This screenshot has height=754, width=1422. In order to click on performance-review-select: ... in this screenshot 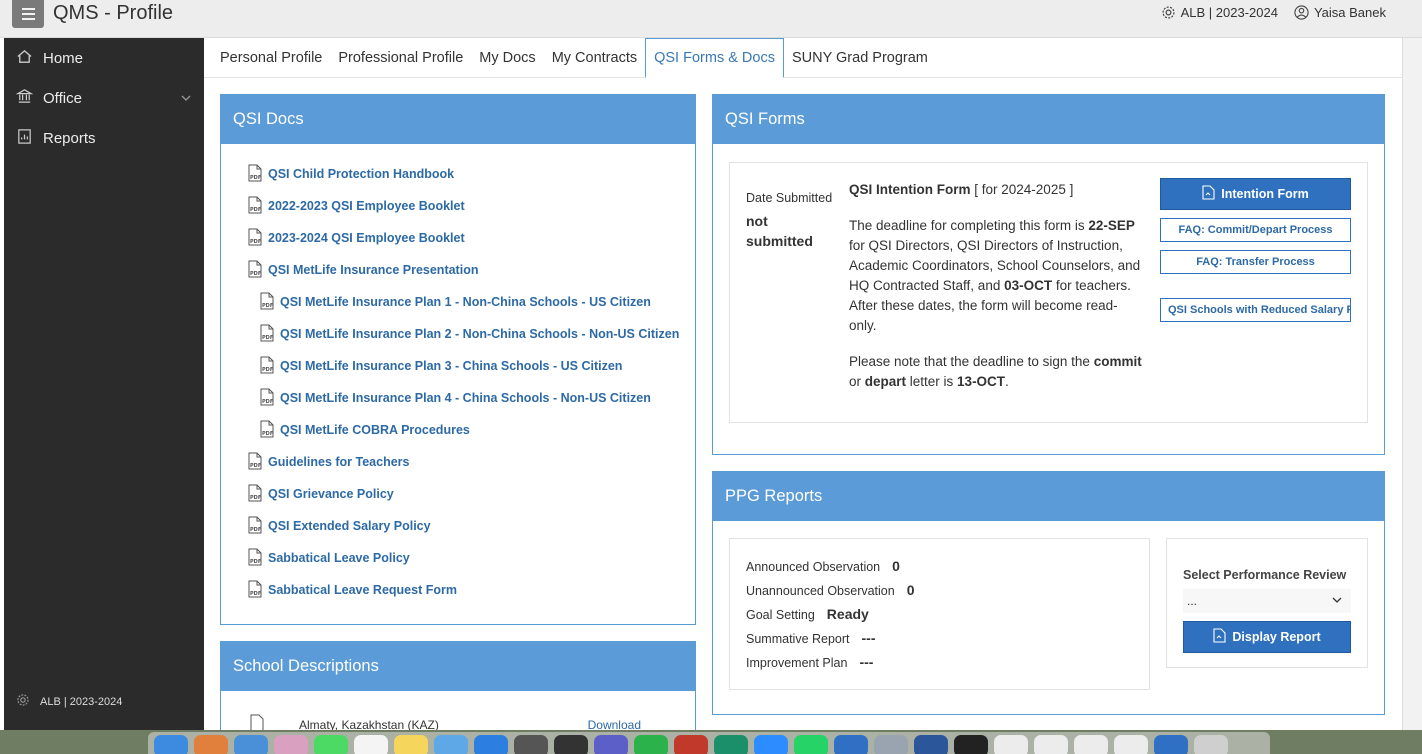, I will do `click(1267, 601)`.